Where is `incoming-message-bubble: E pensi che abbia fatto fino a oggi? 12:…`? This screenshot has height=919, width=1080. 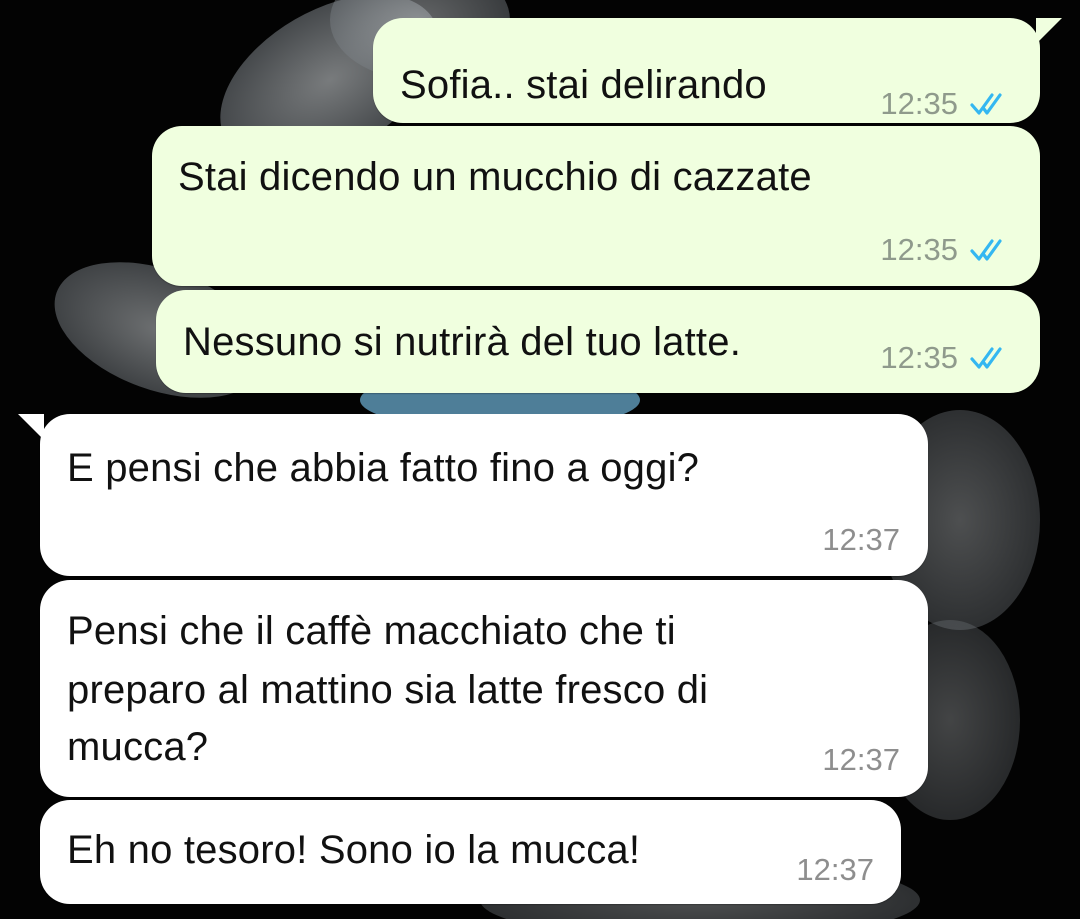
incoming-message-bubble: E pensi che abbia fatto fino a oggi? 12:… is located at coordinates (473, 495).